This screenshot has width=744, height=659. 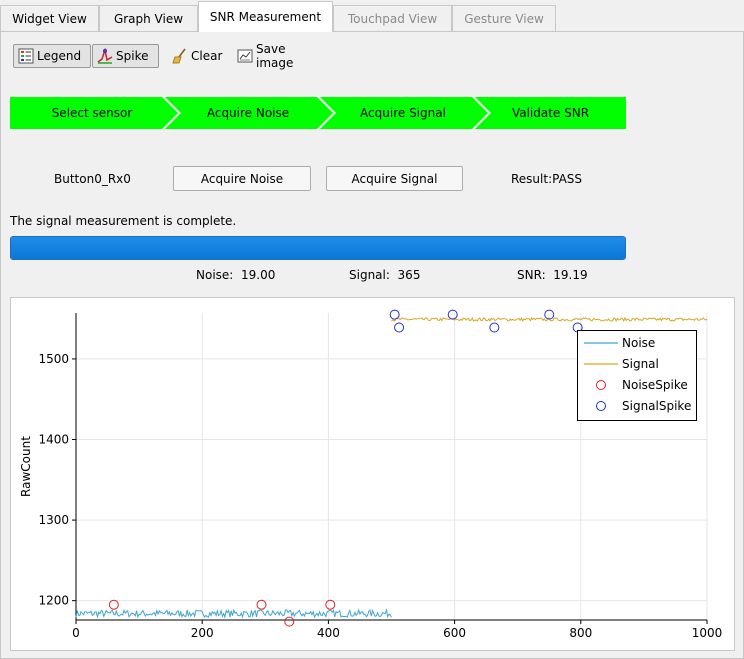 I want to click on x-tick-label: 400, so click(x=328, y=633).